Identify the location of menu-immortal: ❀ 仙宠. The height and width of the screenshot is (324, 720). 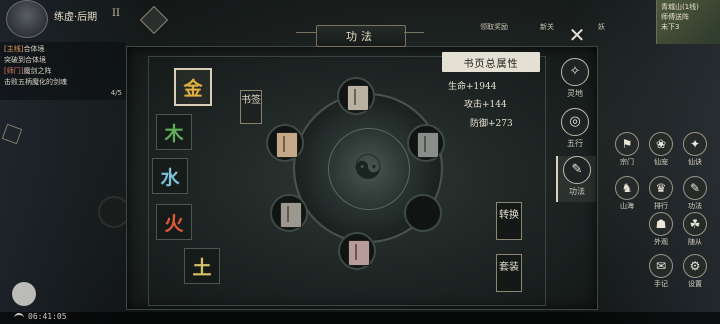
(661, 149).